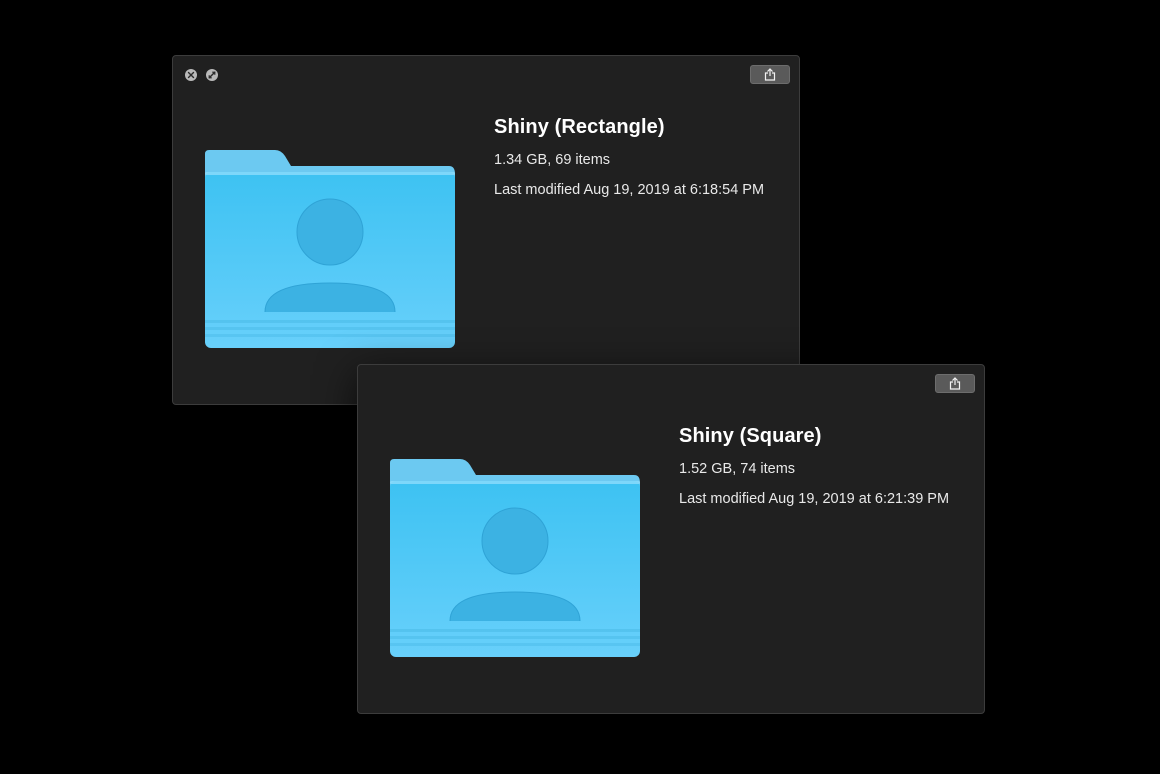 The image size is (1160, 774). I want to click on fullscreen-icon, so click(212, 75).